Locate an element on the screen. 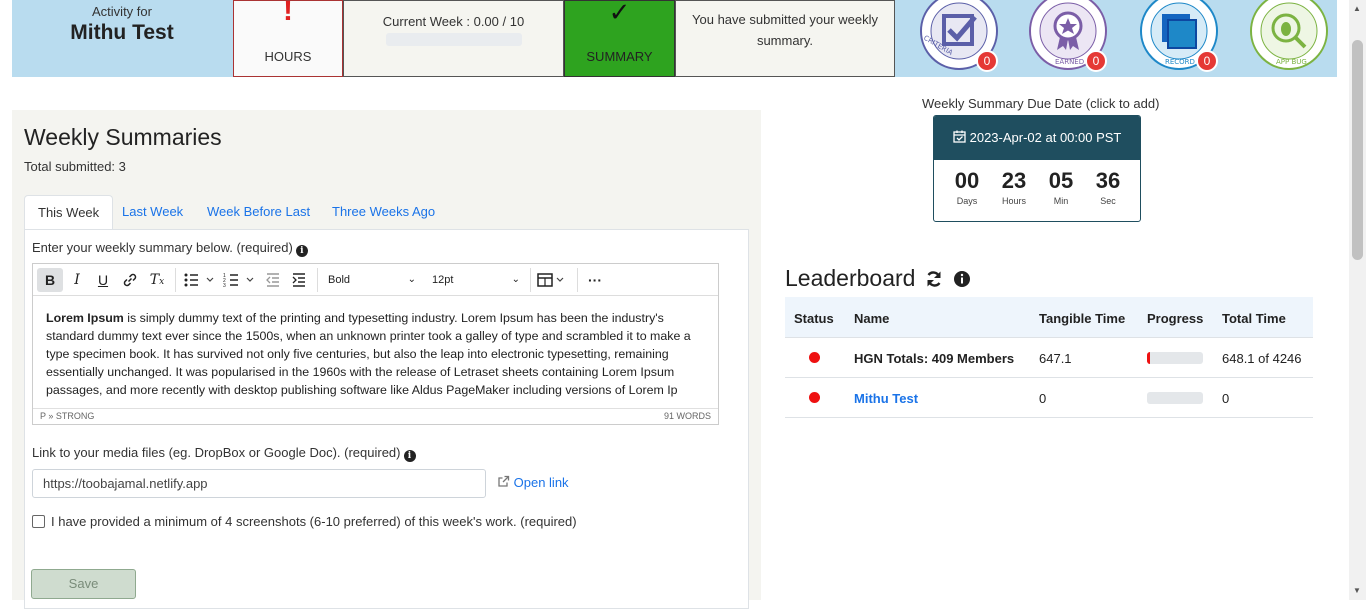 The width and height of the screenshot is (1366, 609). italic-button: I is located at coordinates (77, 280).